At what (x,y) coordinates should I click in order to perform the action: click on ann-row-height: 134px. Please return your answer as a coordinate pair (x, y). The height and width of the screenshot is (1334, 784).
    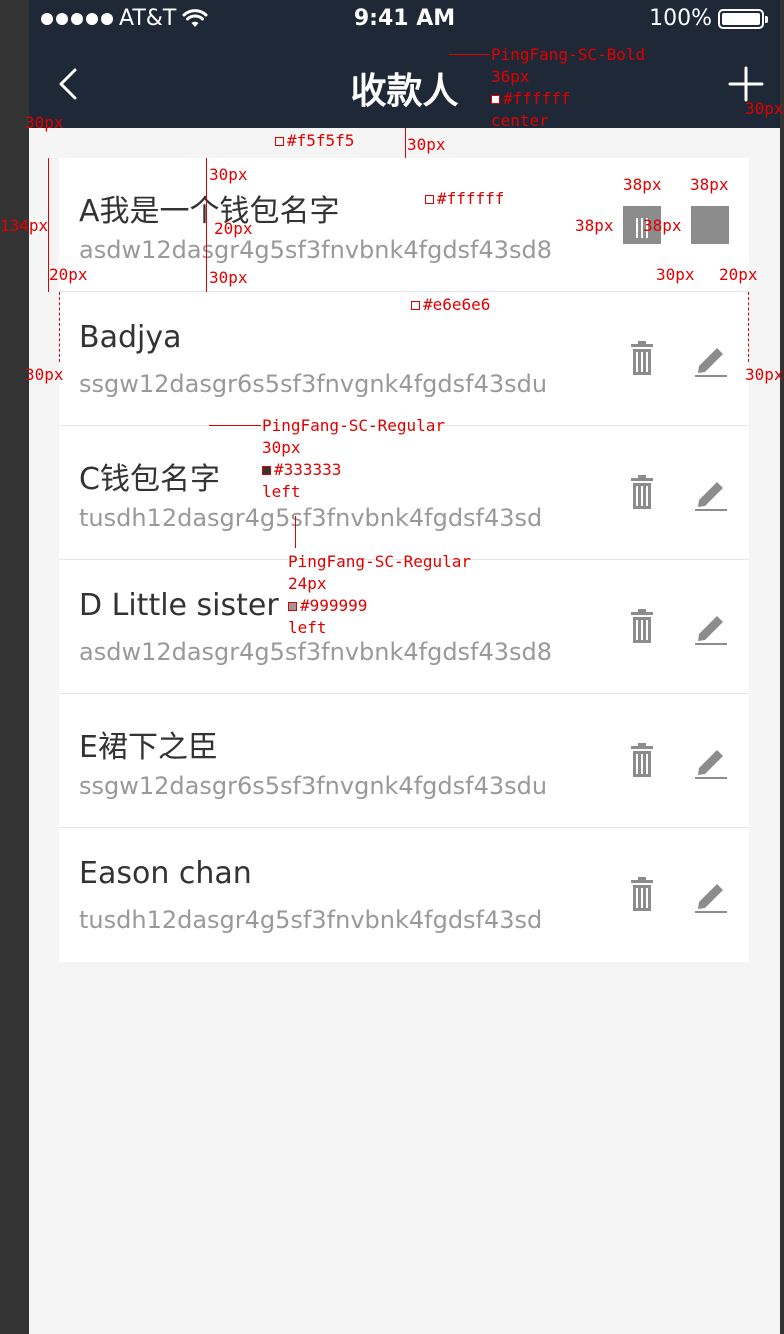
    Looking at the image, I should click on (24, 225).